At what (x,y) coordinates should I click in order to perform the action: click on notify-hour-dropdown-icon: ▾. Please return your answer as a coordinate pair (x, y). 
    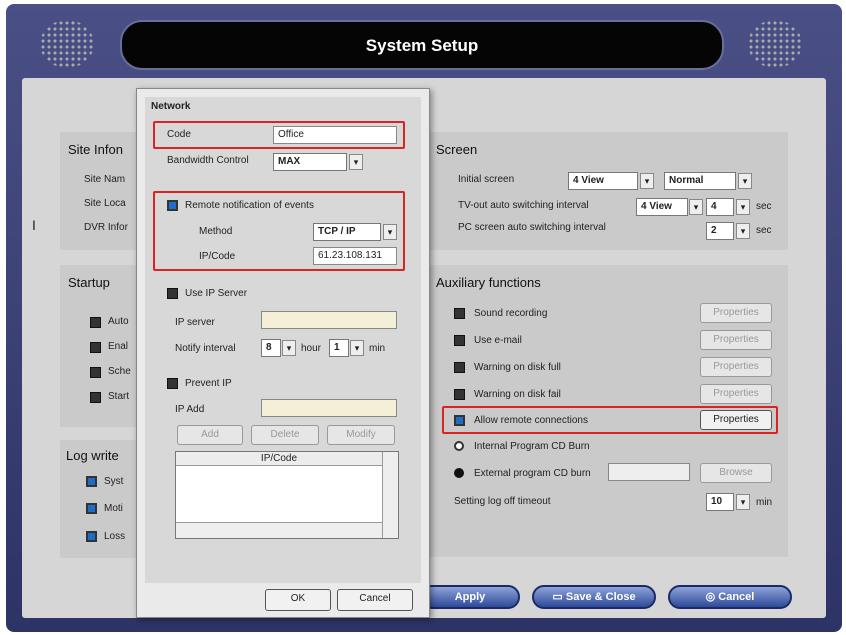
    Looking at the image, I should click on (289, 348).